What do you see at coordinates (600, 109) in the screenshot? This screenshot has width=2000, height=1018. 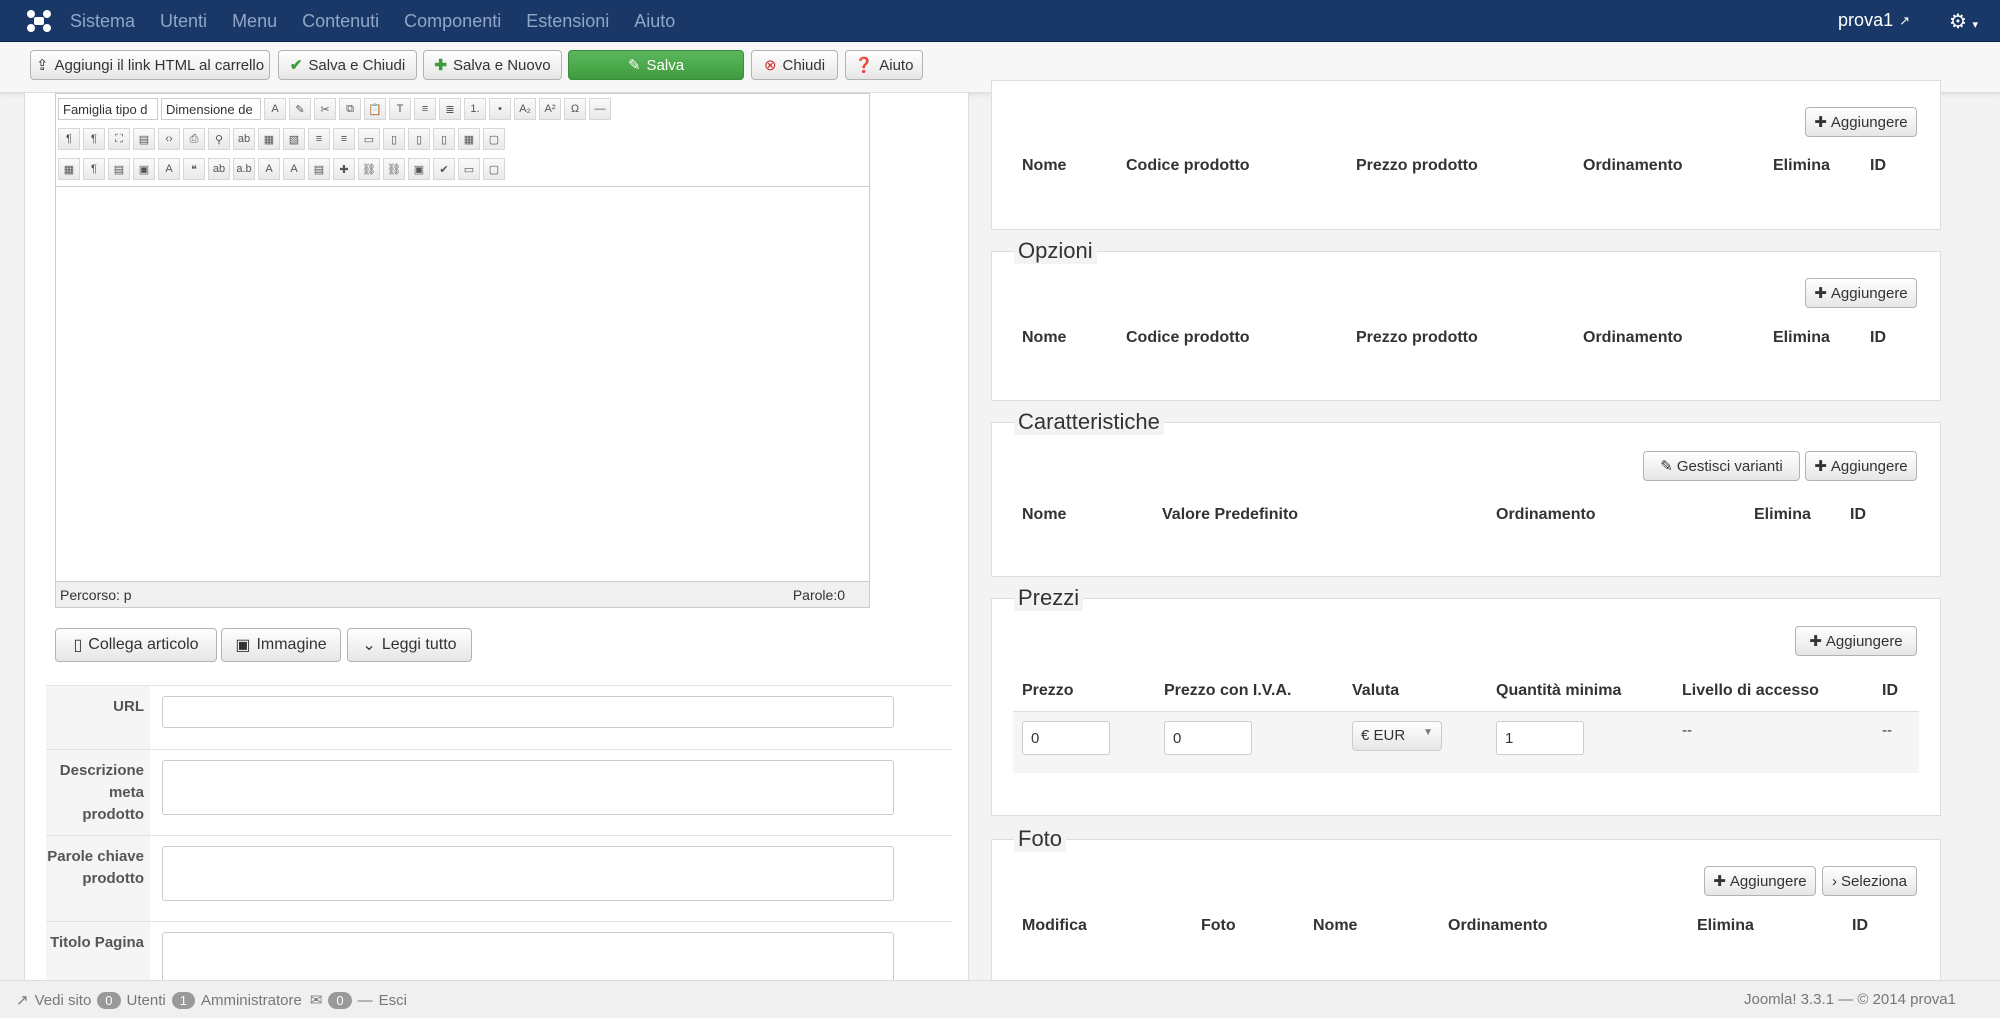 I see `horizontal-rule-icon: —` at bounding box center [600, 109].